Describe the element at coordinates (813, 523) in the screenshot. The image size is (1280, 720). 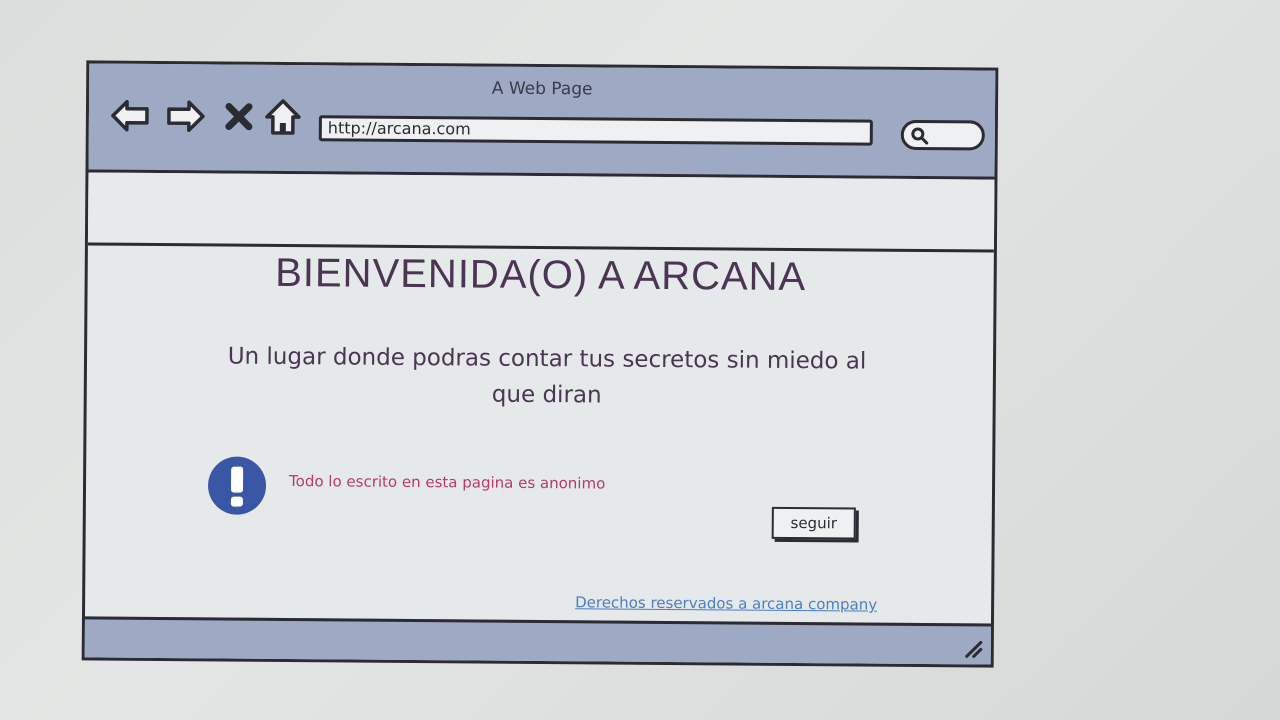
I see `continue-button: seguir` at that location.